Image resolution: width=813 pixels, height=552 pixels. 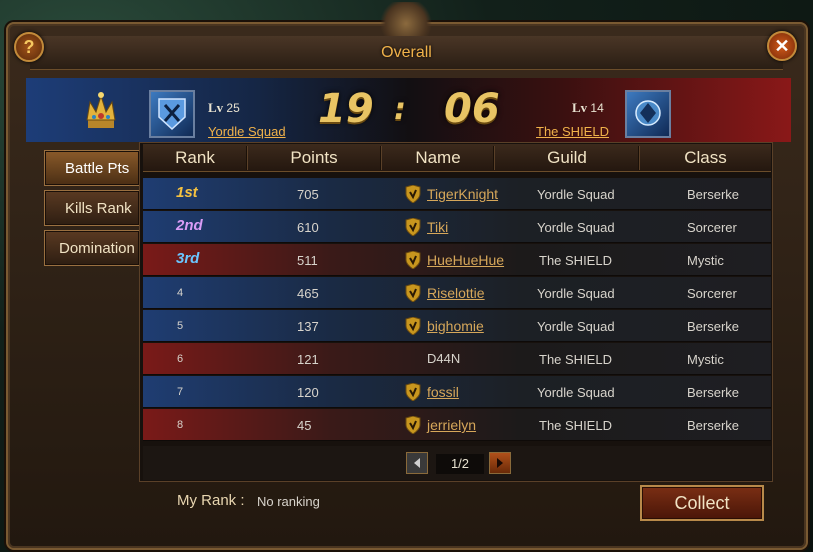 I want to click on player-name-link: HueHueHue, so click(x=465, y=260).